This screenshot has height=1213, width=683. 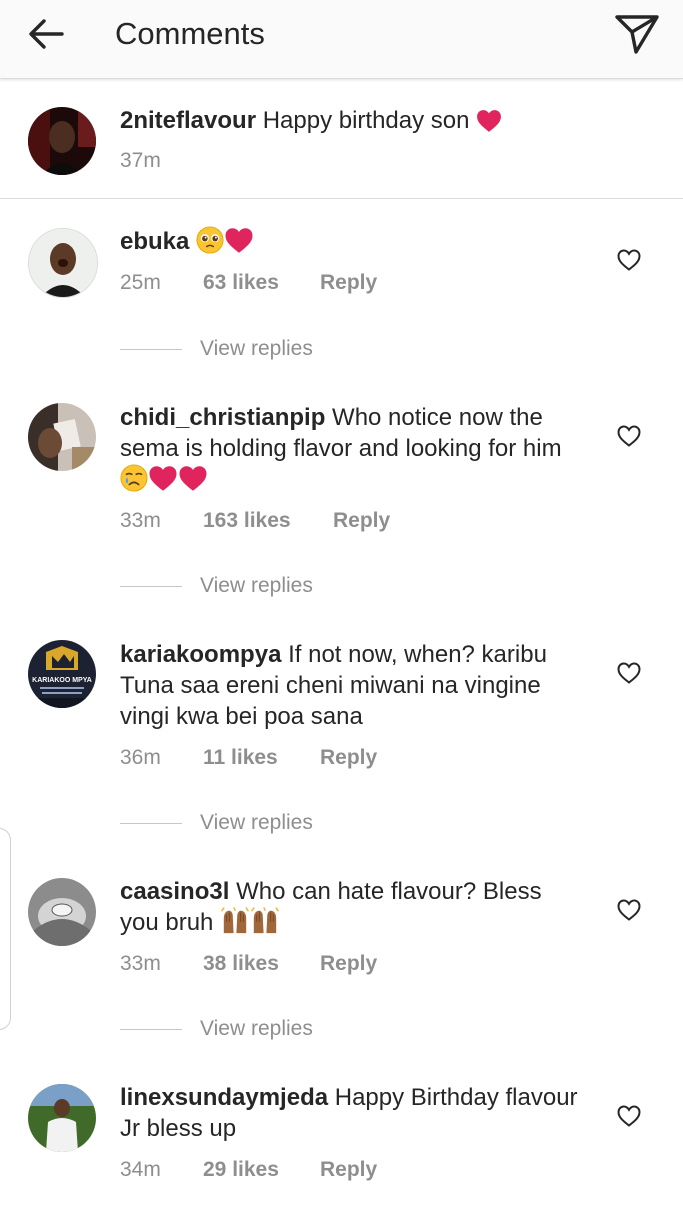 I want to click on comment-time: 34m, so click(x=140, y=1169).